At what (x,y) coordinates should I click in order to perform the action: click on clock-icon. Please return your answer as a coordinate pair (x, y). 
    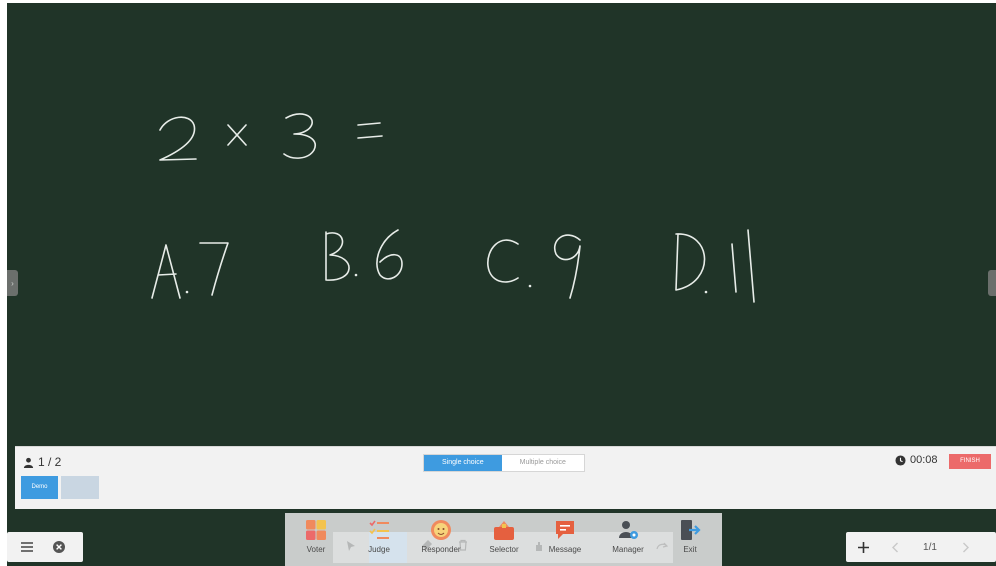
    Looking at the image, I should click on (900, 460).